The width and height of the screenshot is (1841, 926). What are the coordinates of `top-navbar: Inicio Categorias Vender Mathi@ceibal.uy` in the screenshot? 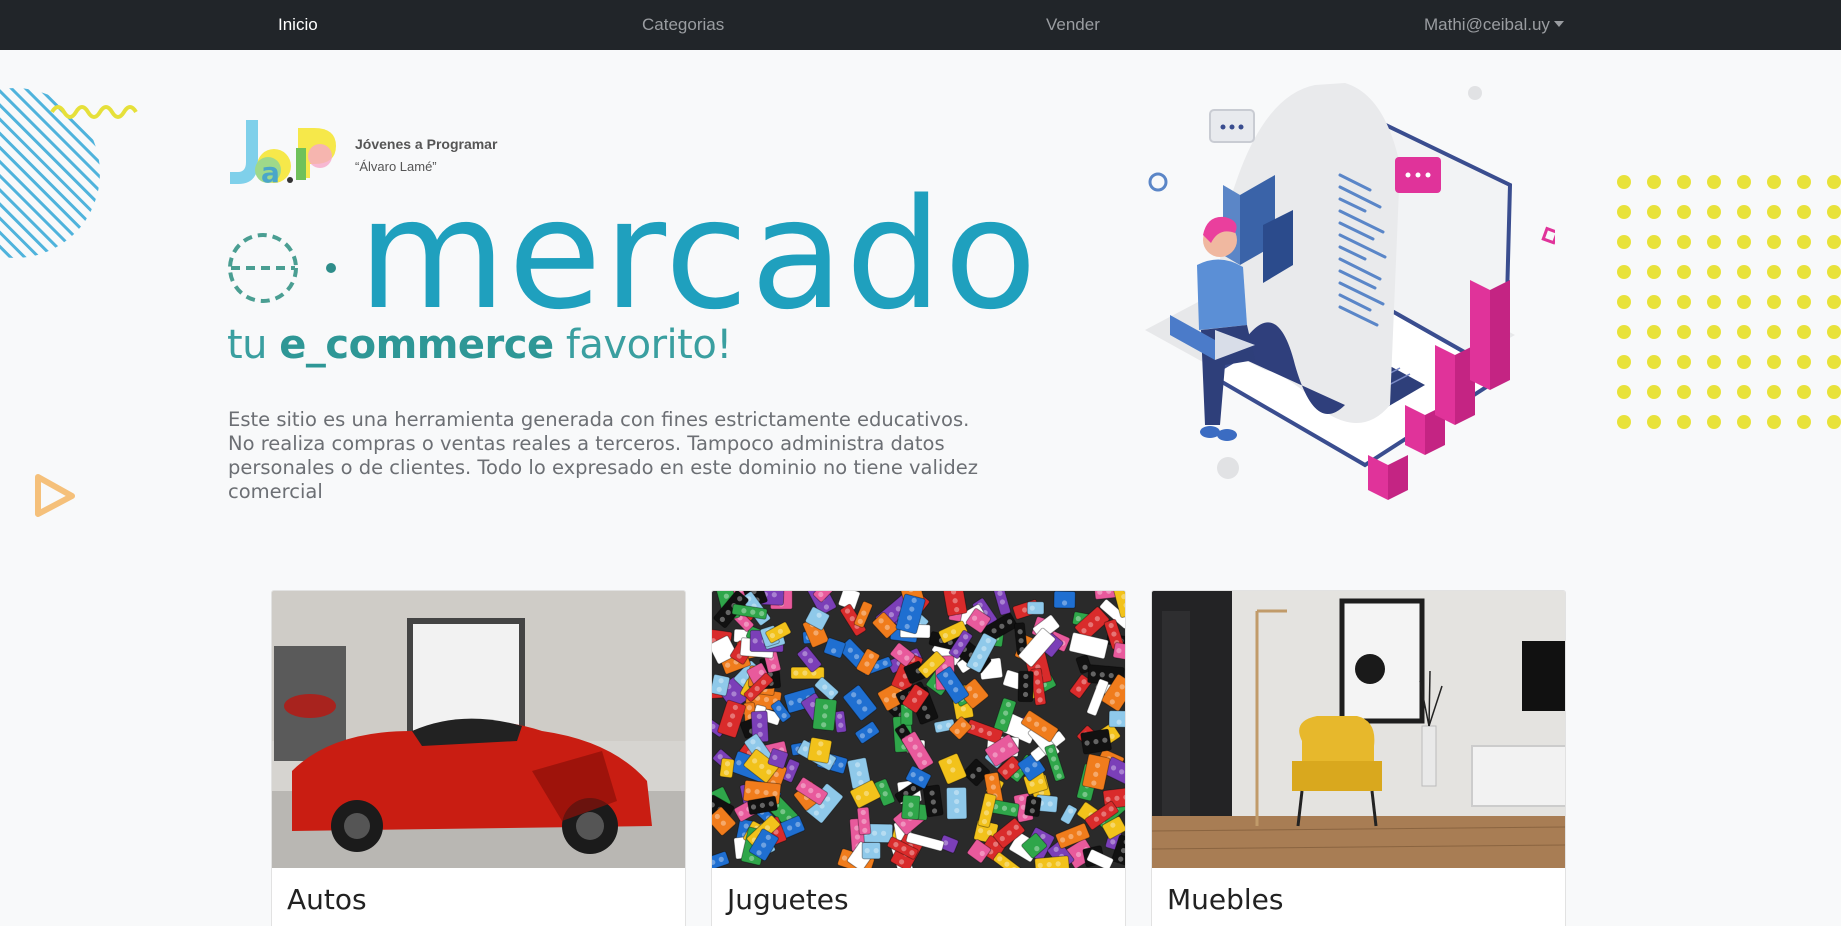 It's located at (920, 25).